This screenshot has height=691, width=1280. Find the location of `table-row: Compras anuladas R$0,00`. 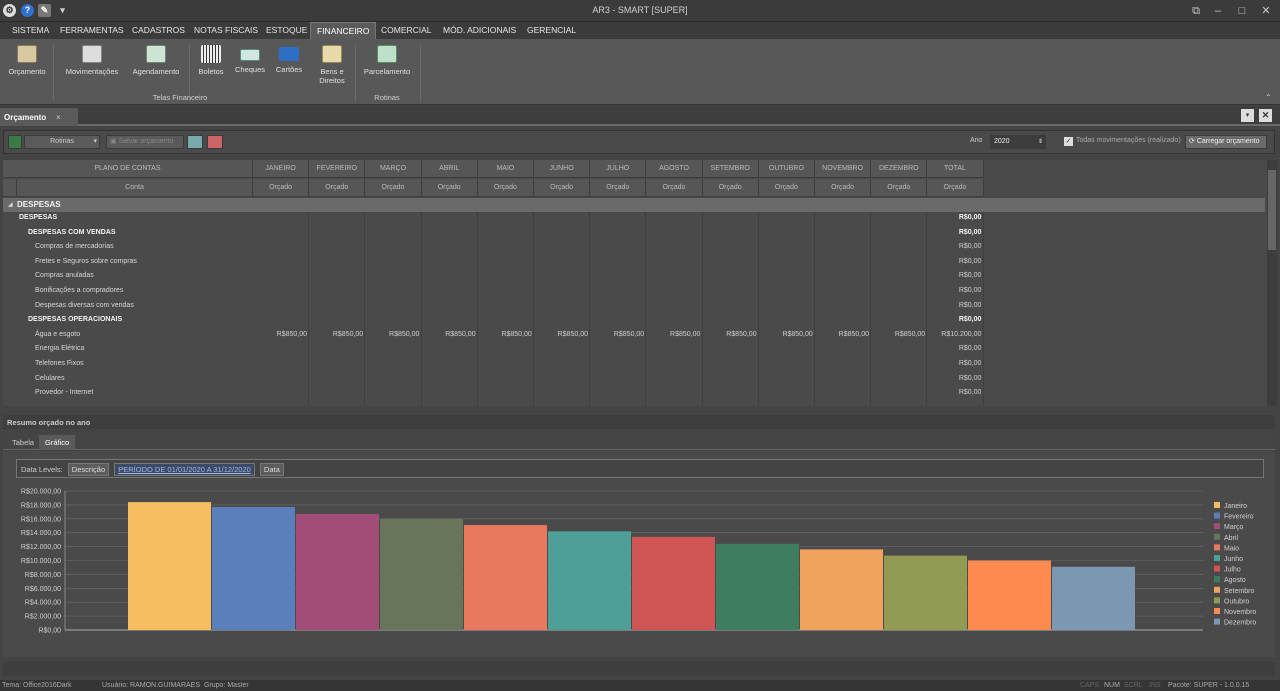

table-row: Compras anuladas R$0,00 is located at coordinates (634, 277).